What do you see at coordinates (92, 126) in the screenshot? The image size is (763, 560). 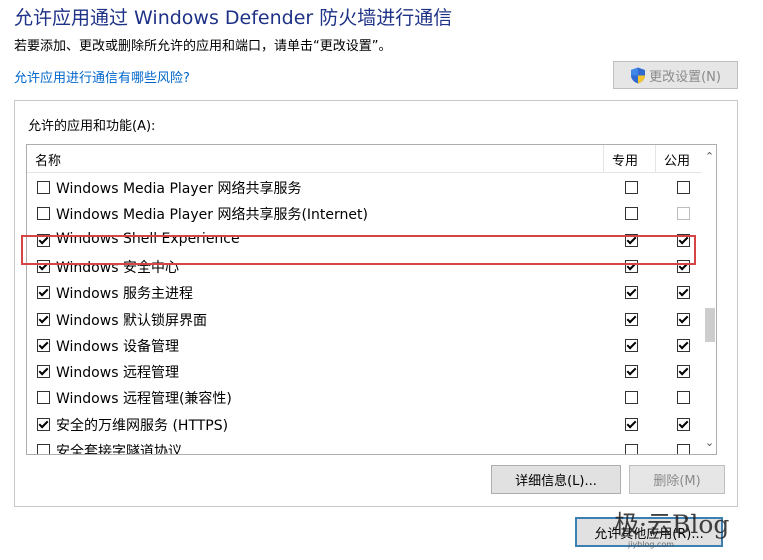 I see `allowed-apps-label: 允许的应用和功能(A):` at bounding box center [92, 126].